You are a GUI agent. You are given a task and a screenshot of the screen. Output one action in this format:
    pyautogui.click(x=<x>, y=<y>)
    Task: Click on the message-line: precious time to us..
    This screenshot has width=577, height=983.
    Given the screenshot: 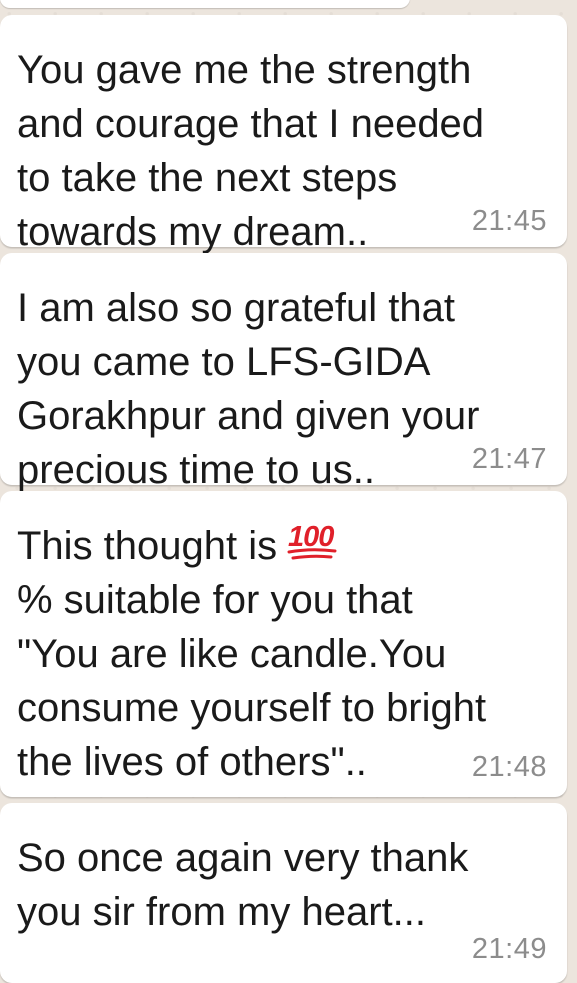 What is the action you would take?
    pyautogui.click(x=196, y=470)
    